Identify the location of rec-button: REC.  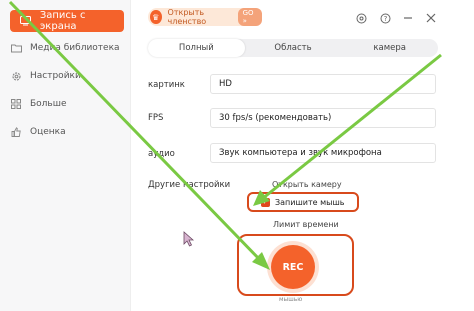
(293, 267).